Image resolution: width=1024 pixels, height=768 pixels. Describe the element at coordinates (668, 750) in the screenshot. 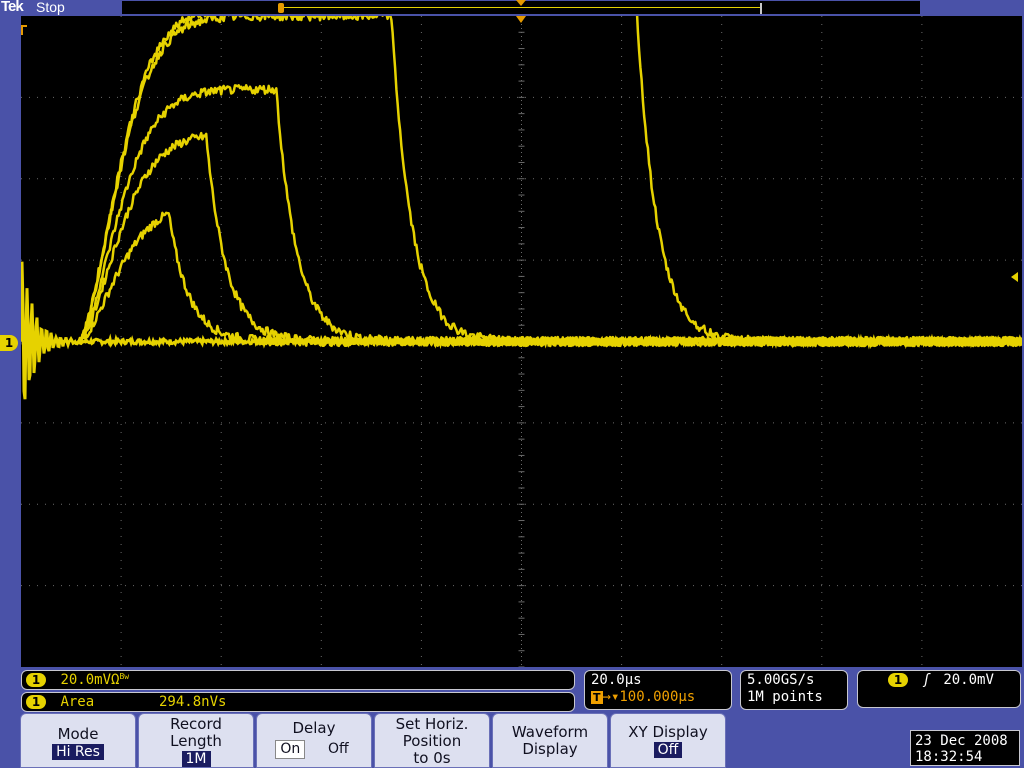

I see `xy-display-value: Off` at that location.